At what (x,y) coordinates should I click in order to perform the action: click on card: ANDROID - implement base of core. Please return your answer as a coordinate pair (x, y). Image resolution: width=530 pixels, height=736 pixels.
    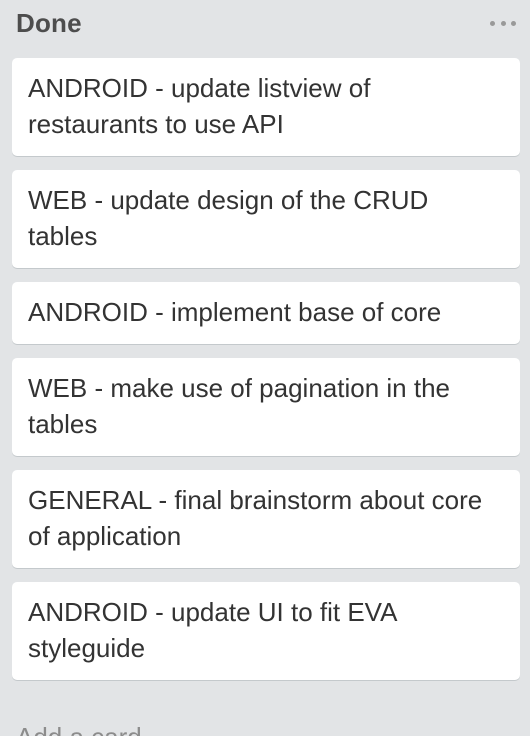
    Looking at the image, I should click on (266, 313).